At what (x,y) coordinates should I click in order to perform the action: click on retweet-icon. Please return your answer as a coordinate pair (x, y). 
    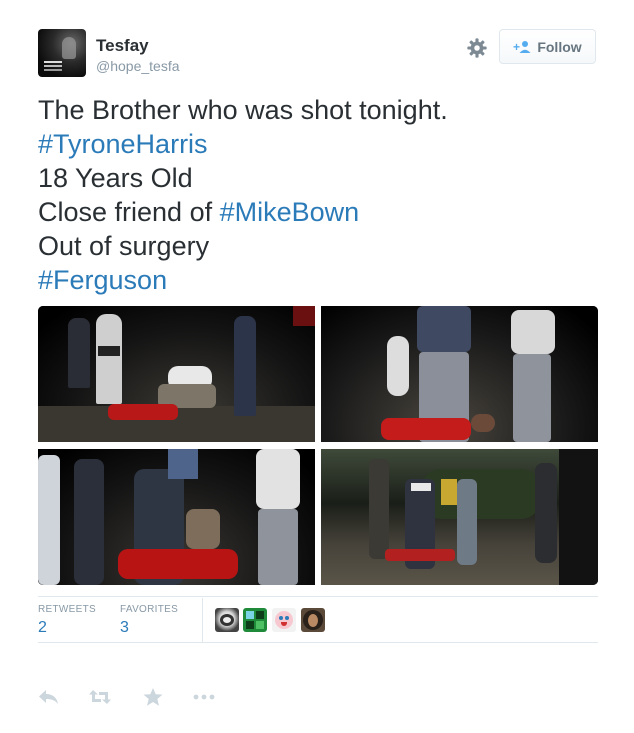
    Looking at the image, I should click on (100, 697).